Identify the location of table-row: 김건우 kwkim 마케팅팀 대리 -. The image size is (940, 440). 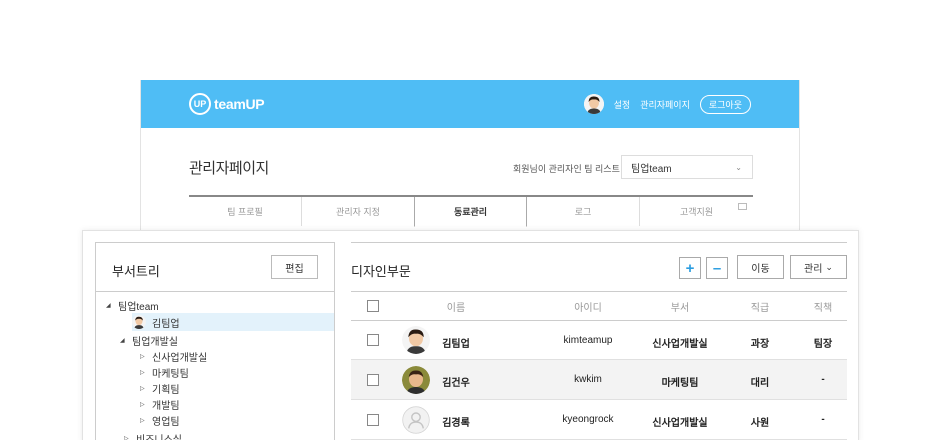
(599, 380).